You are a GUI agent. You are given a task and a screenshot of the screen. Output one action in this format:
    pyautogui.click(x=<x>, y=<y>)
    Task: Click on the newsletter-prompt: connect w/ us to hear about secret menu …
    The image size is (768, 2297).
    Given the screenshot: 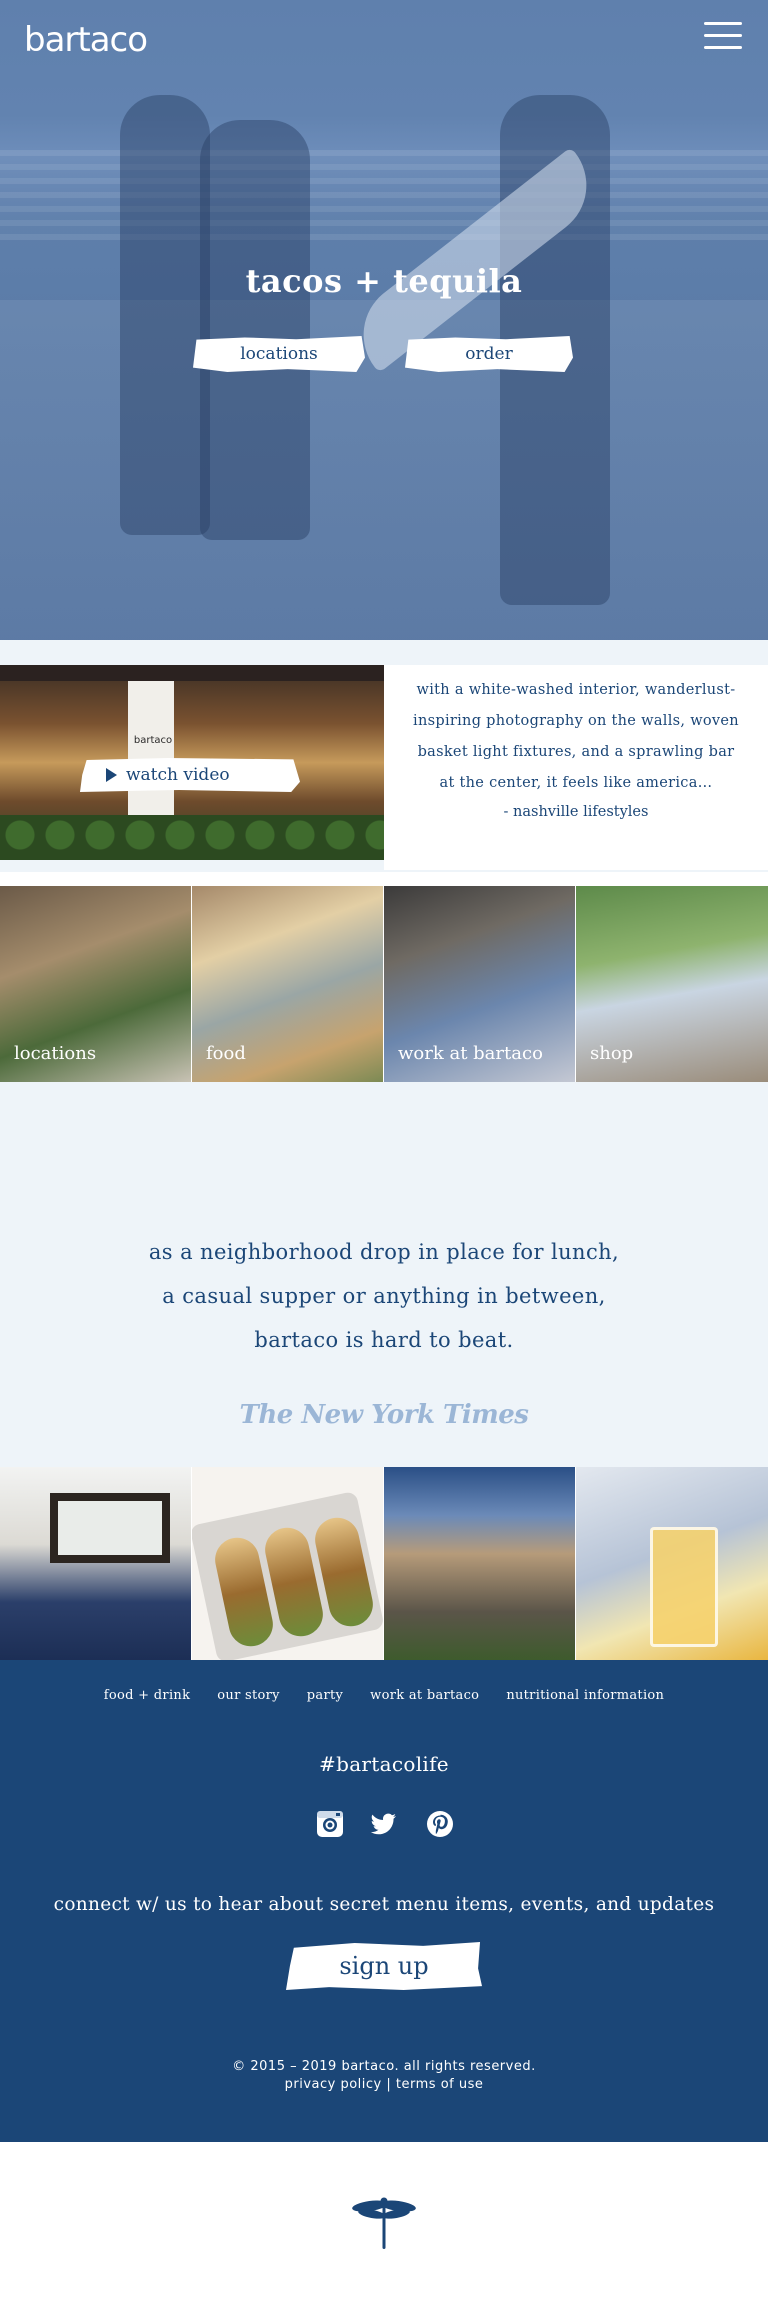 What is the action you would take?
    pyautogui.click(x=384, y=1904)
    